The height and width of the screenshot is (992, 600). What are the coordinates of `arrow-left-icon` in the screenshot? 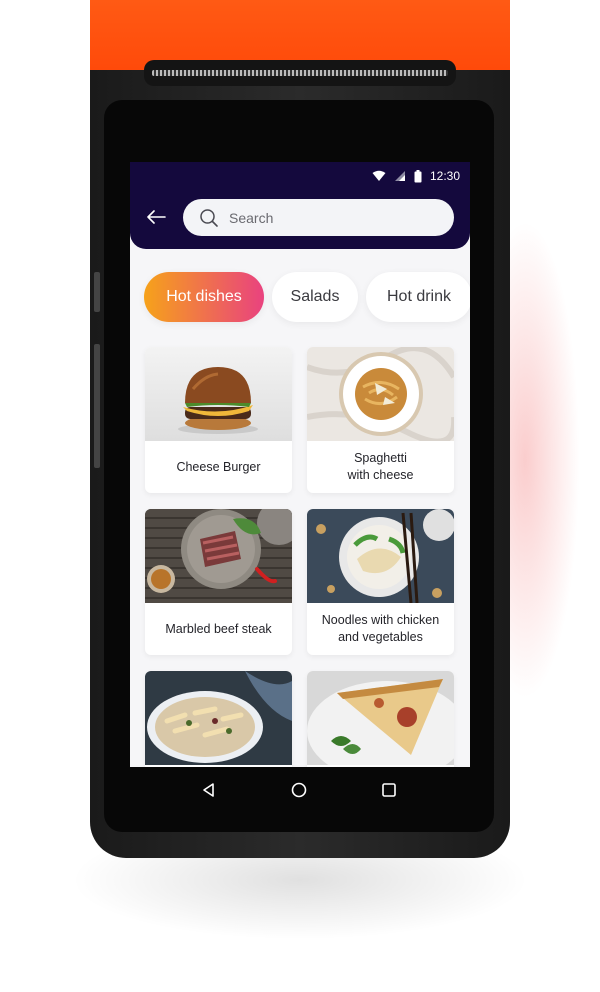 It's located at (156, 219).